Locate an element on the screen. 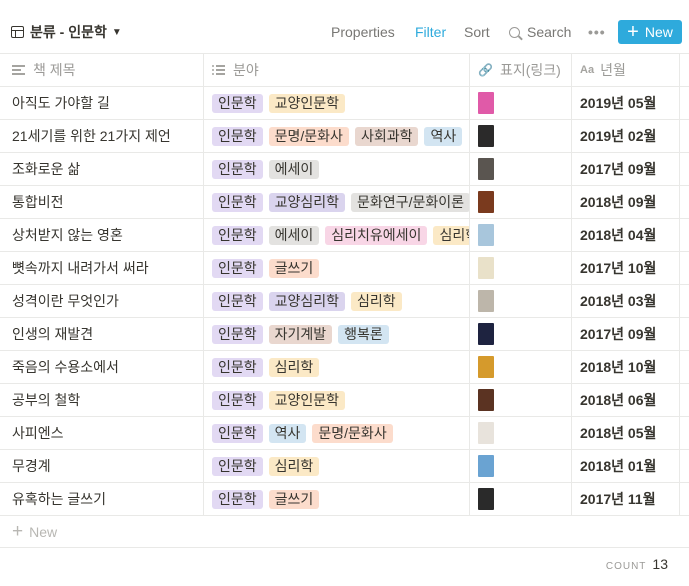 The height and width of the screenshot is (586, 689). date-cell: 2018년 10월 is located at coordinates (626, 367).